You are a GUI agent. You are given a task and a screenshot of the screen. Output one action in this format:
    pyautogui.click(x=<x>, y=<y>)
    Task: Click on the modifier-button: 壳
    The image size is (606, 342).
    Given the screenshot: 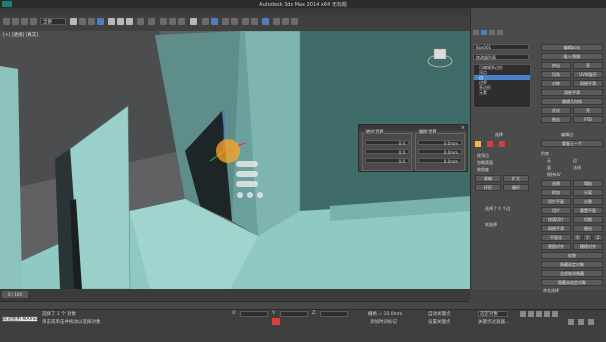 What is the action you would take?
    pyautogui.click(x=588, y=65)
    